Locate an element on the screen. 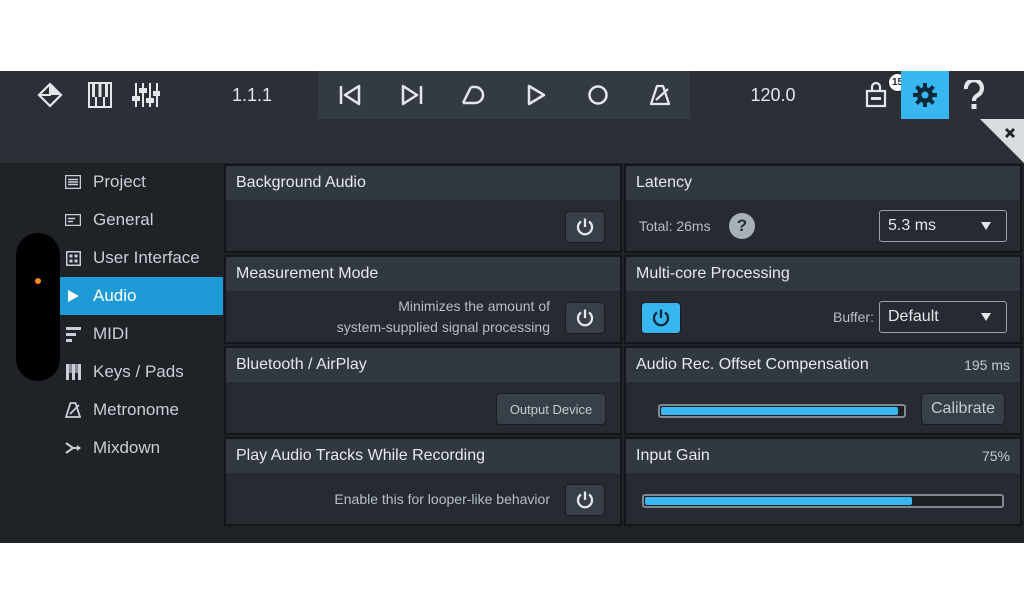  panel-title: Play Audio Tracks While Recording is located at coordinates (423, 456).